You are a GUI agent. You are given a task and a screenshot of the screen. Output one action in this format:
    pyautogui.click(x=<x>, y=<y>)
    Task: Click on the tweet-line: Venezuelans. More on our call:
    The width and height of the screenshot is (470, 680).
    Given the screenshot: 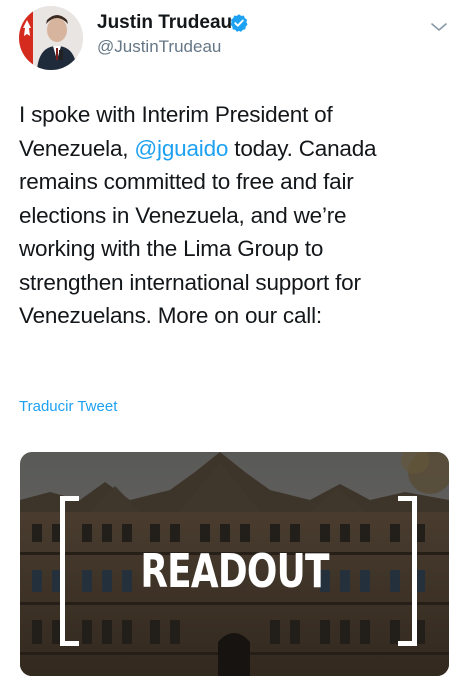 What is the action you would take?
    pyautogui.click(x=170, y=315)
    